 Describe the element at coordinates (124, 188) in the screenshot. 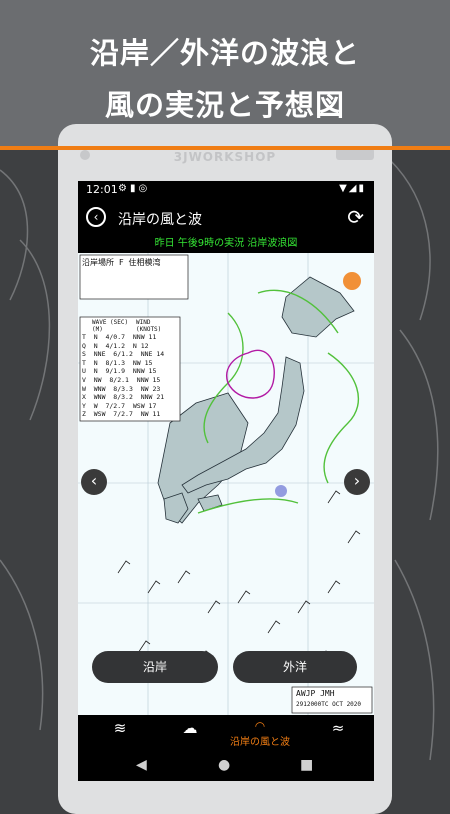

I see `gear-icon: ⚙` at that location.